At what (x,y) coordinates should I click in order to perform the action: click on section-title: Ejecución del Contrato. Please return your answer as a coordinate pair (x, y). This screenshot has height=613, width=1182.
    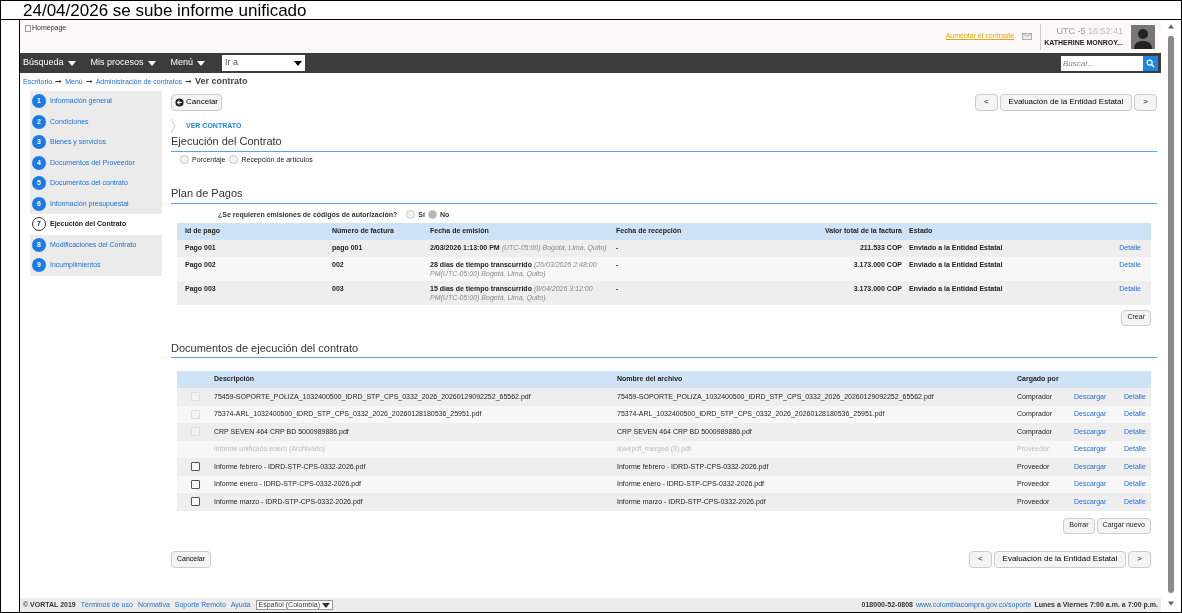
    Looking at the image, I should click on (664, 142).